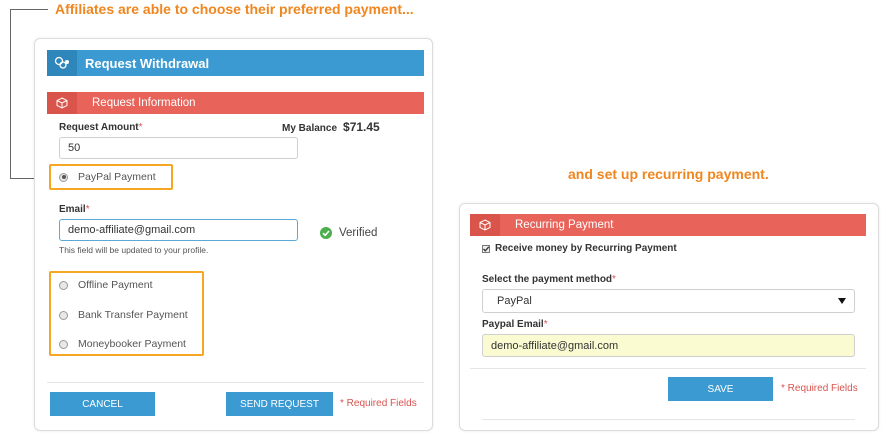 Image resolution: width=890 pixels, height=435 pixels. What do you see at coordinates (101, 127) in the screenshot?
I see `request-amount-label: Request Amount*` at bounding box center [101, 127].